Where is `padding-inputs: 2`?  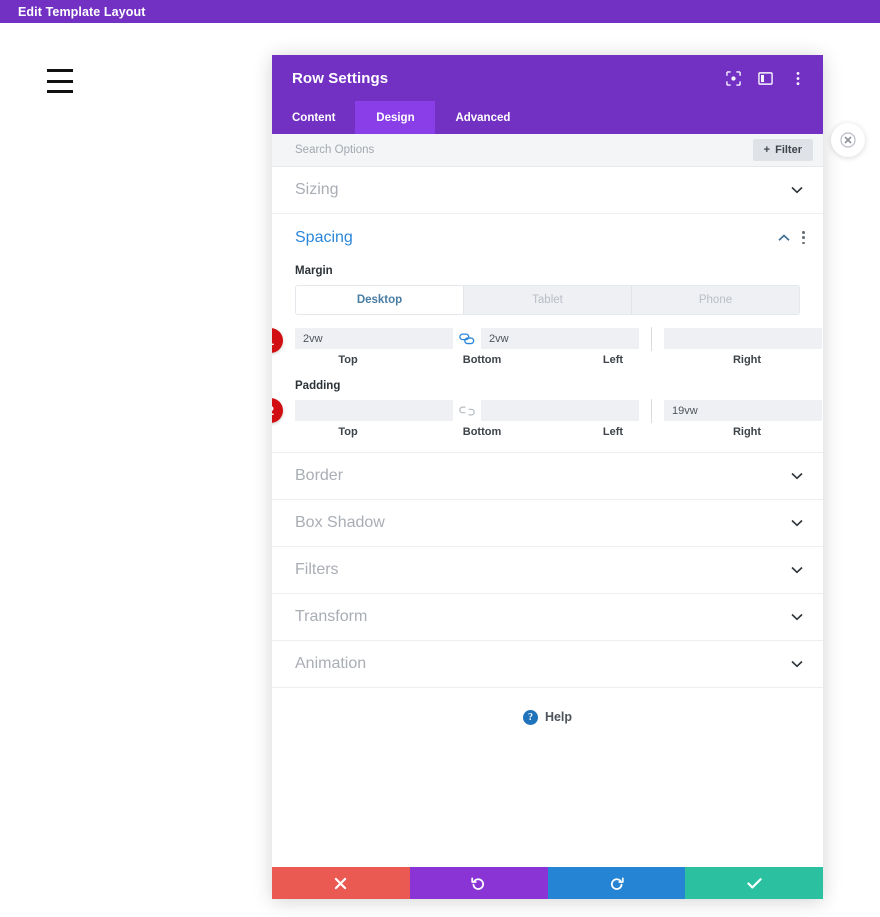
padding-inputs: 2 is located at coordinates (547, 418).